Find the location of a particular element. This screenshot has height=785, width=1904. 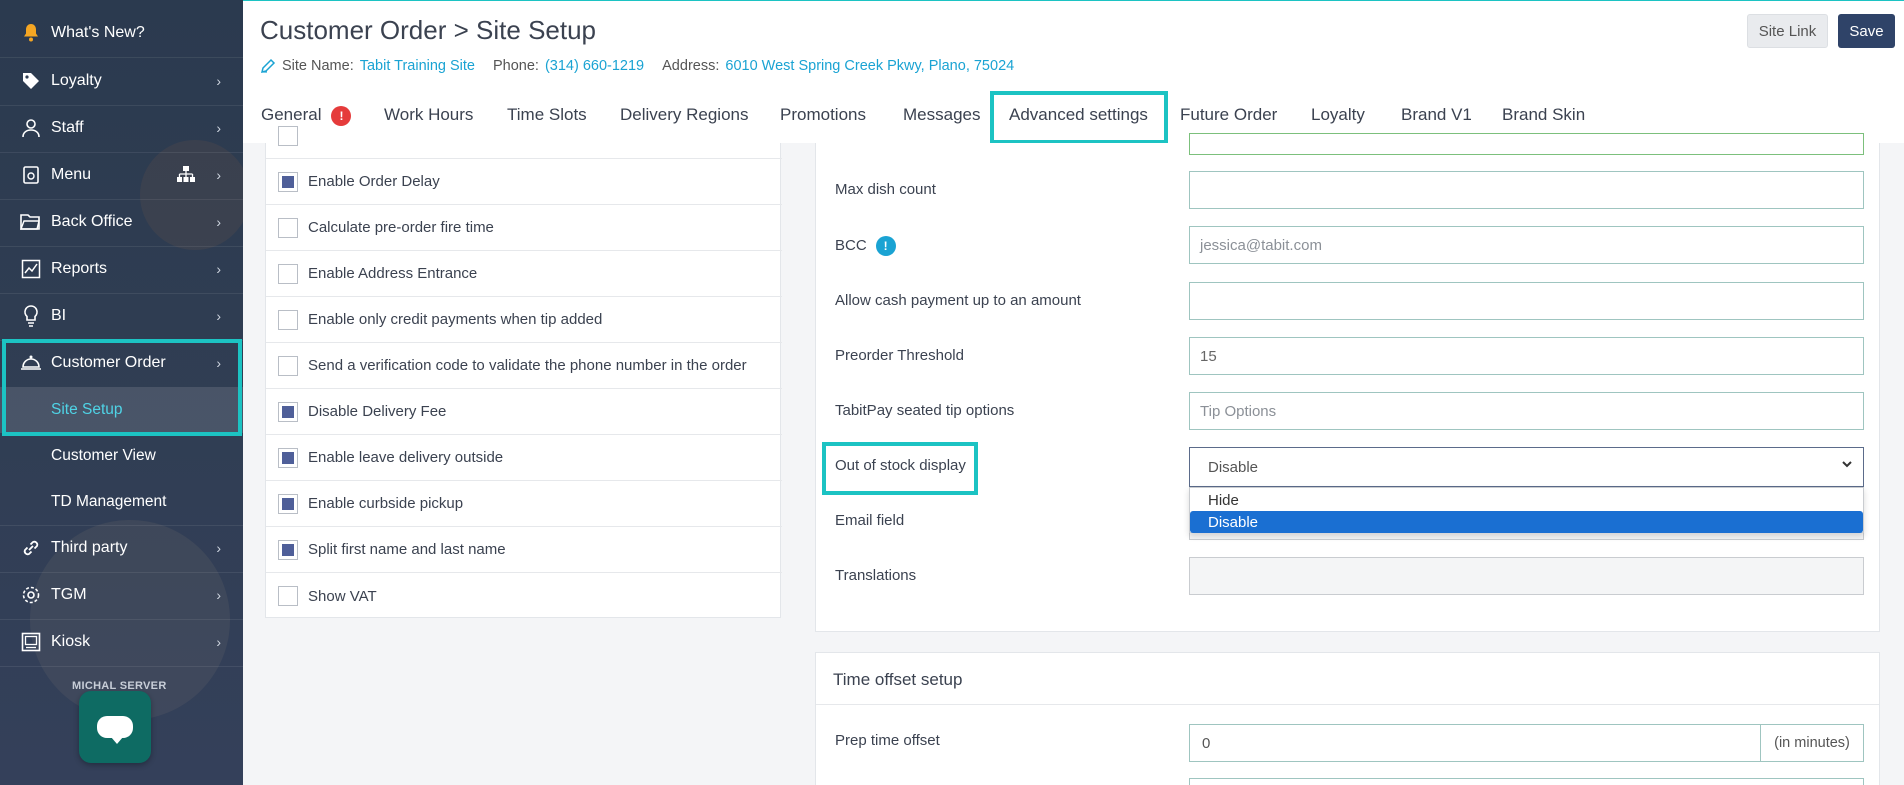

gear-icon is located at coordinates (31, 595).